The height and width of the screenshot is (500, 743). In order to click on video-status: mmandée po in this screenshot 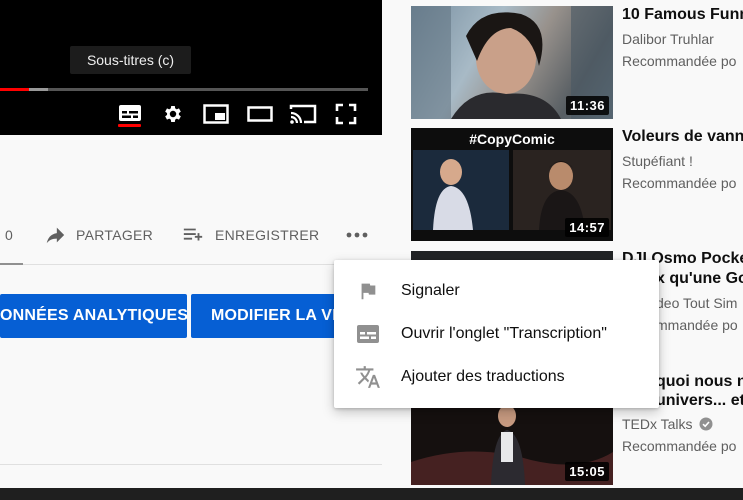, I will do `click(697, 325)`.